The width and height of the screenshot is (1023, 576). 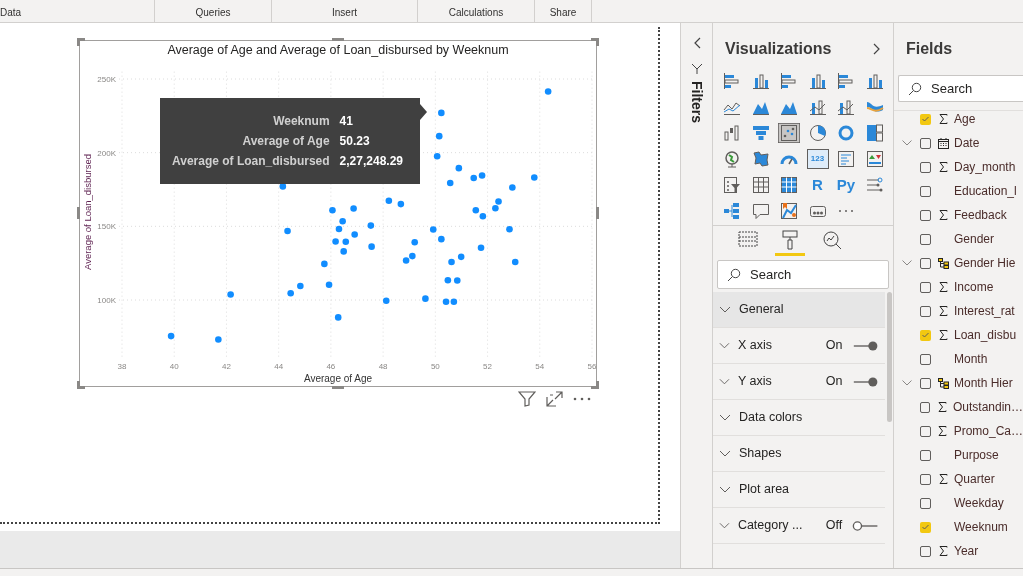 I want to click on field-name: Gender, so click(x=974, y=239).